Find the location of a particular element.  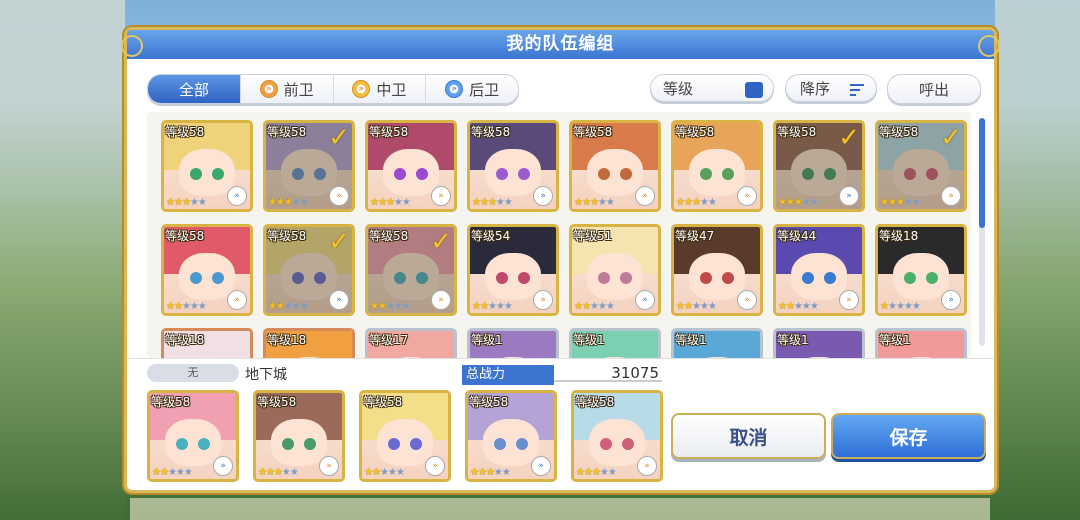

divider is located at coordinates (560, 358).